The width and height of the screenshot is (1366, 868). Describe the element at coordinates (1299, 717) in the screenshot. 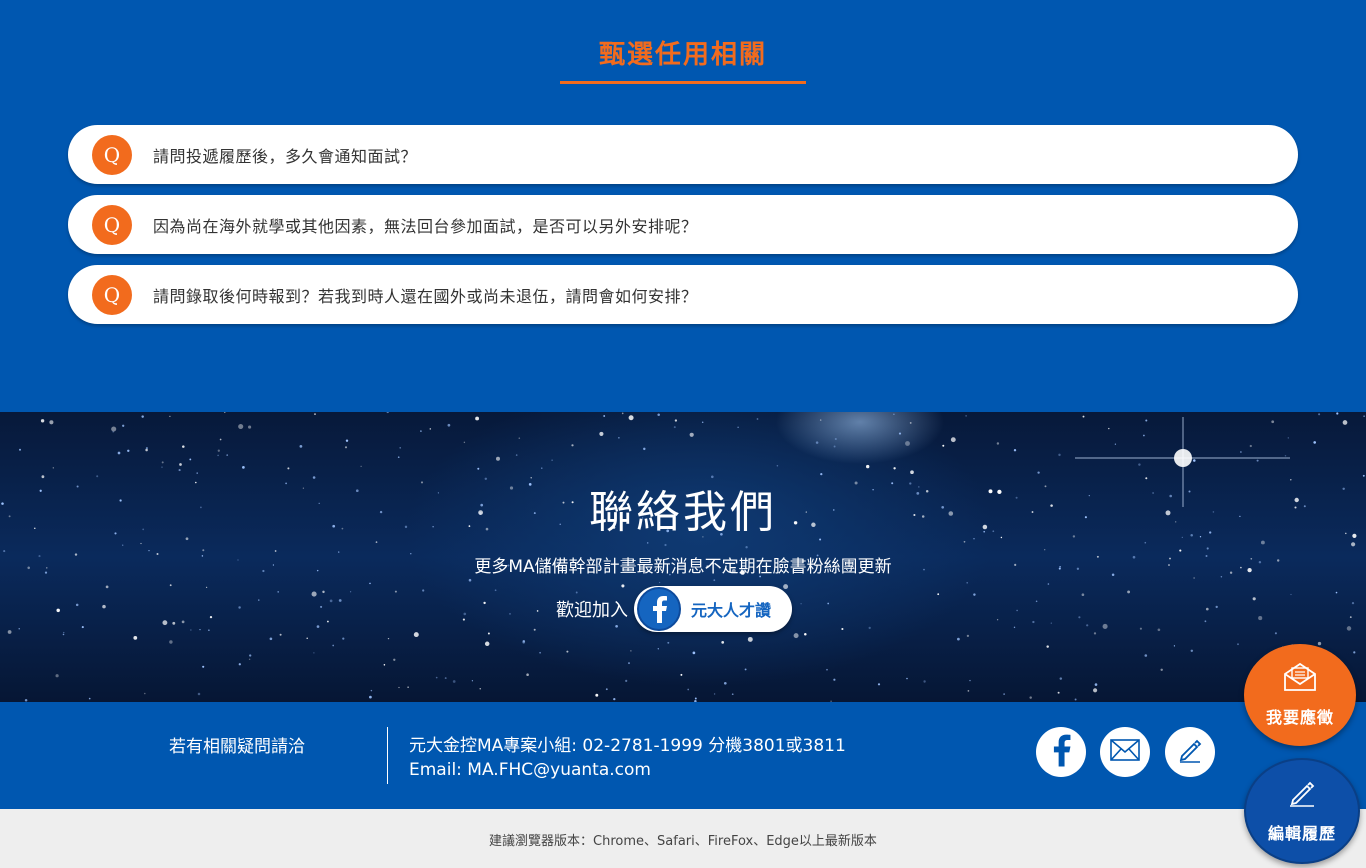

I see `apply-button-label: 我要應徵` at that location.